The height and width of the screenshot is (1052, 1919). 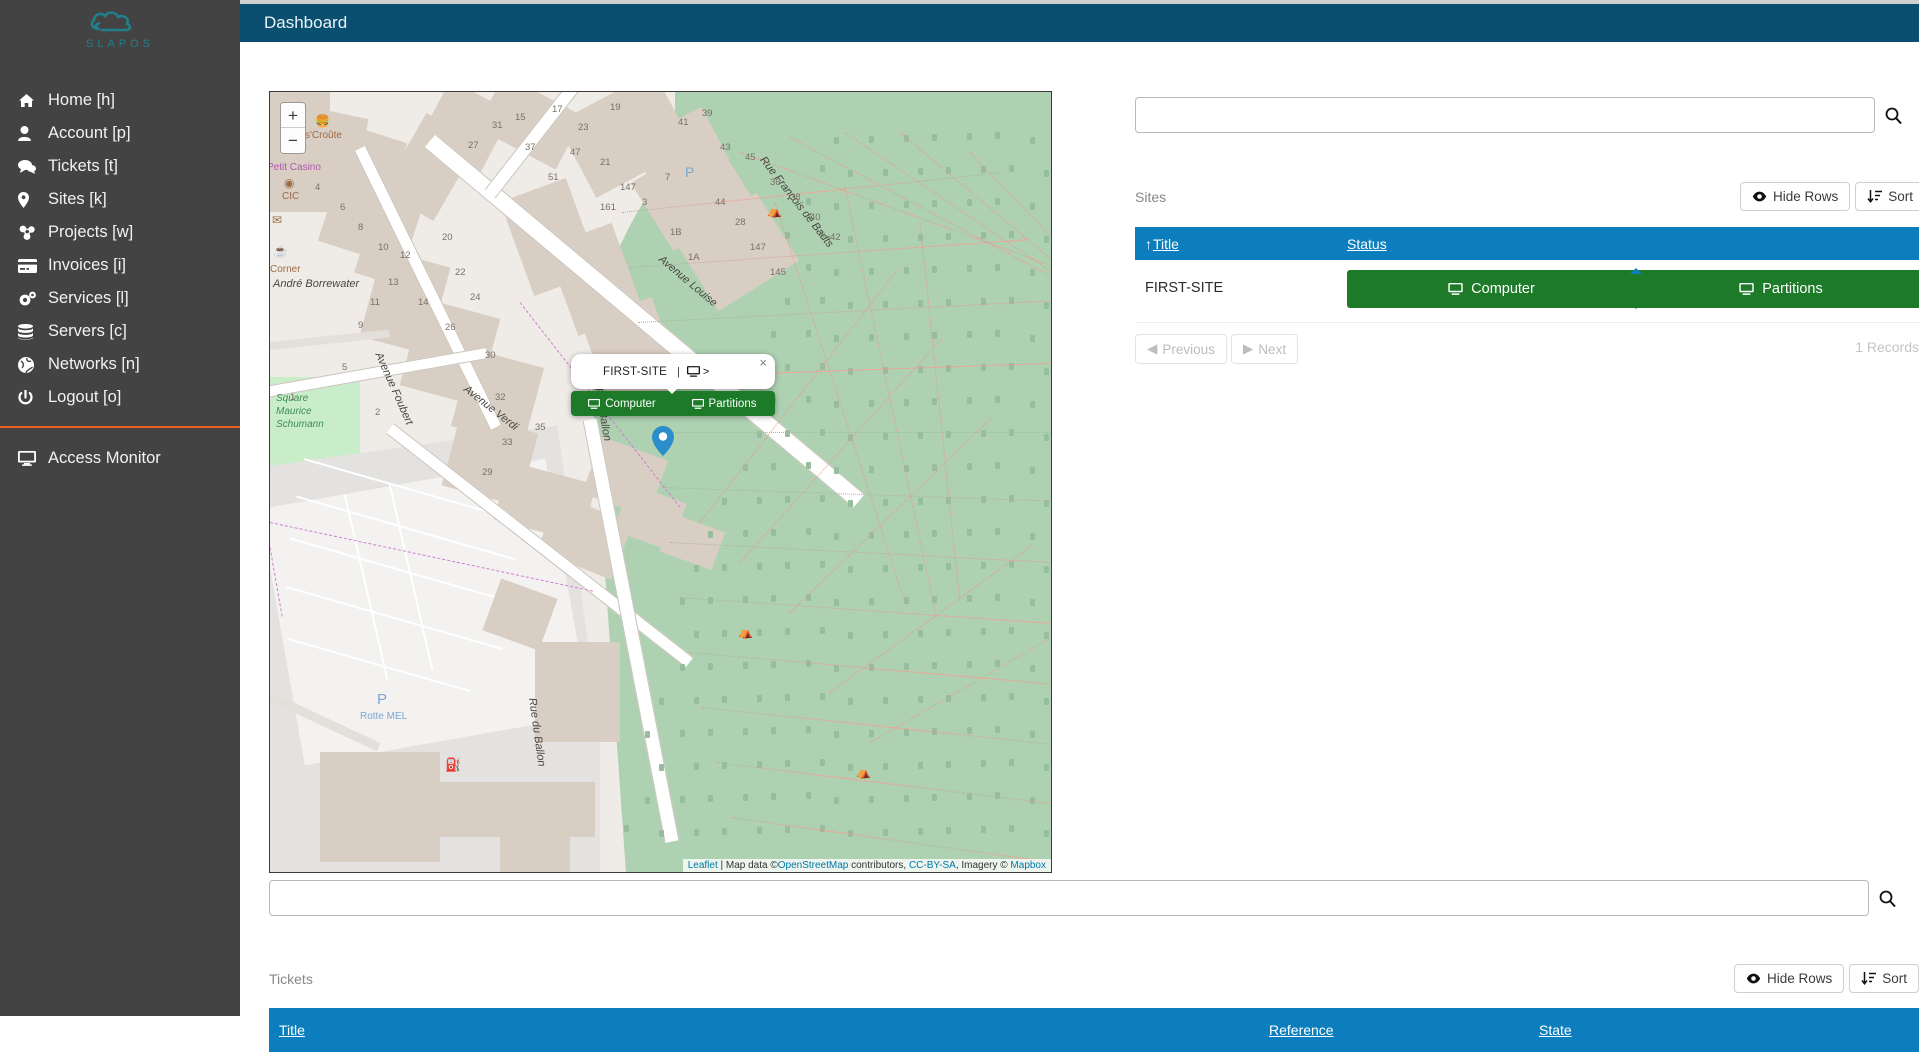 What do you see at coordinates (120, 29) in the screenshot?
I see `brand-logo: SLAPOS` at bounding box center [120, 29].